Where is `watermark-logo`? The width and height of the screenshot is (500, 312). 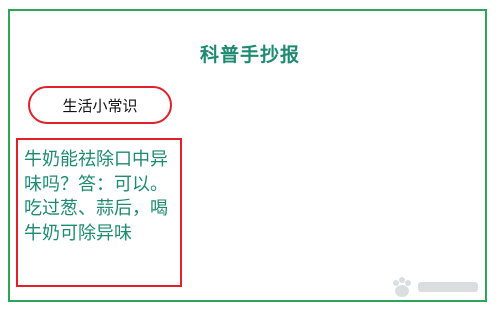
watermark-logo is located at coordinates (435, 287).